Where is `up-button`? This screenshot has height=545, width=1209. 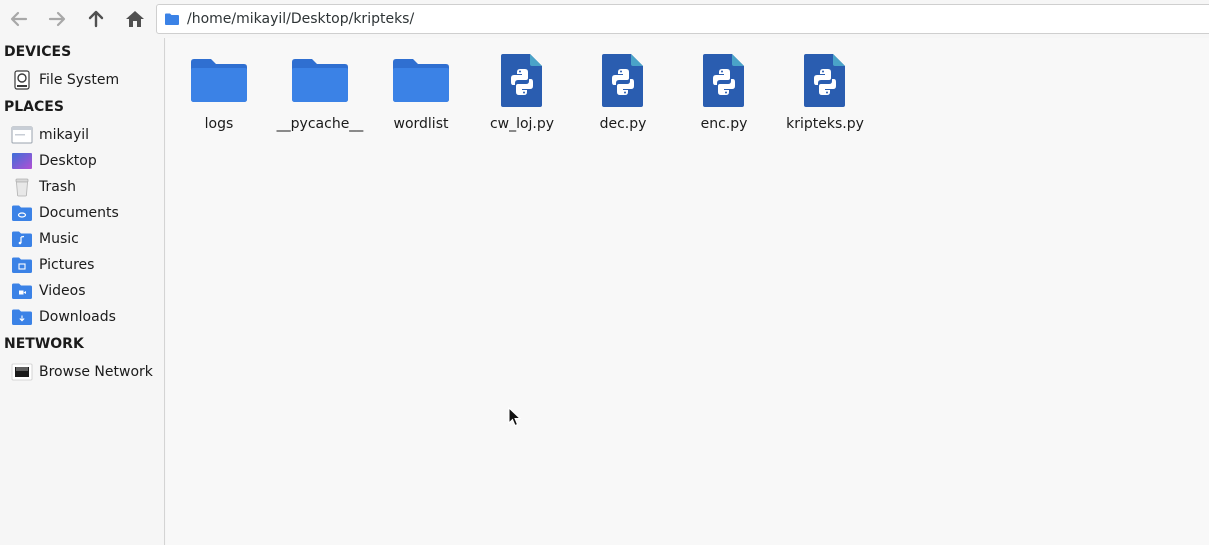 up-button is located at coordinates (96, 19).